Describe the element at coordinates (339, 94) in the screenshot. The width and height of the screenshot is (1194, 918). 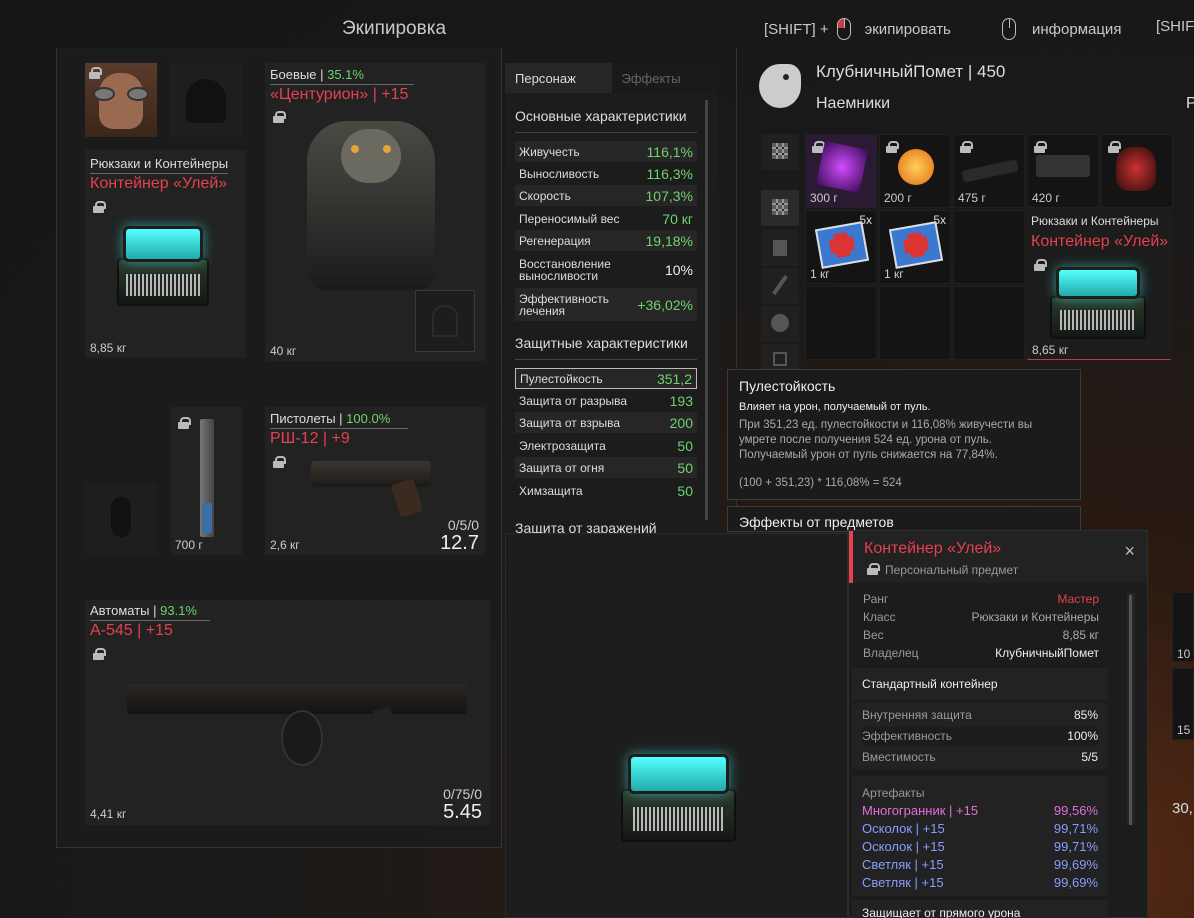
I see `armor-name: «Центурион» | +15` at that location.